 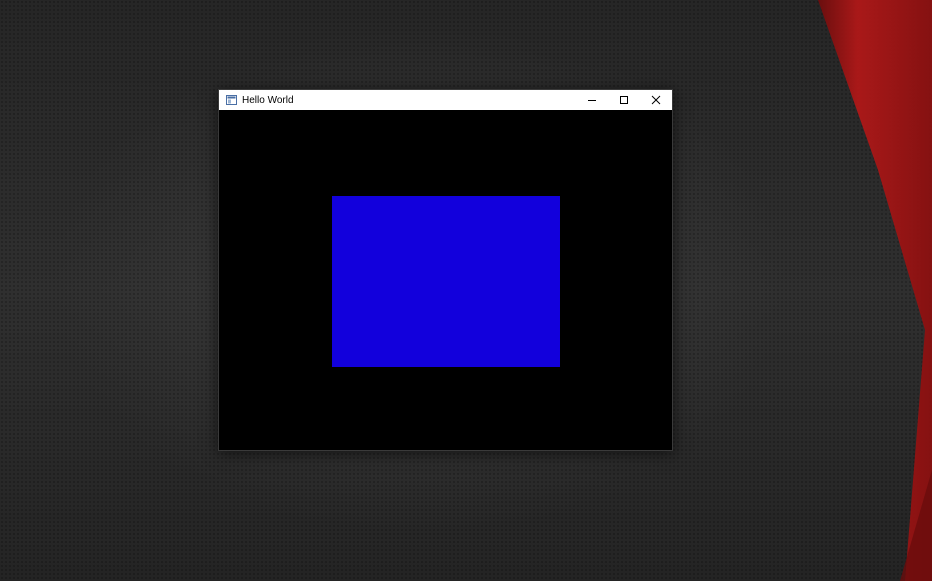 I want to click on window-controls, so click(x=624, y=100).